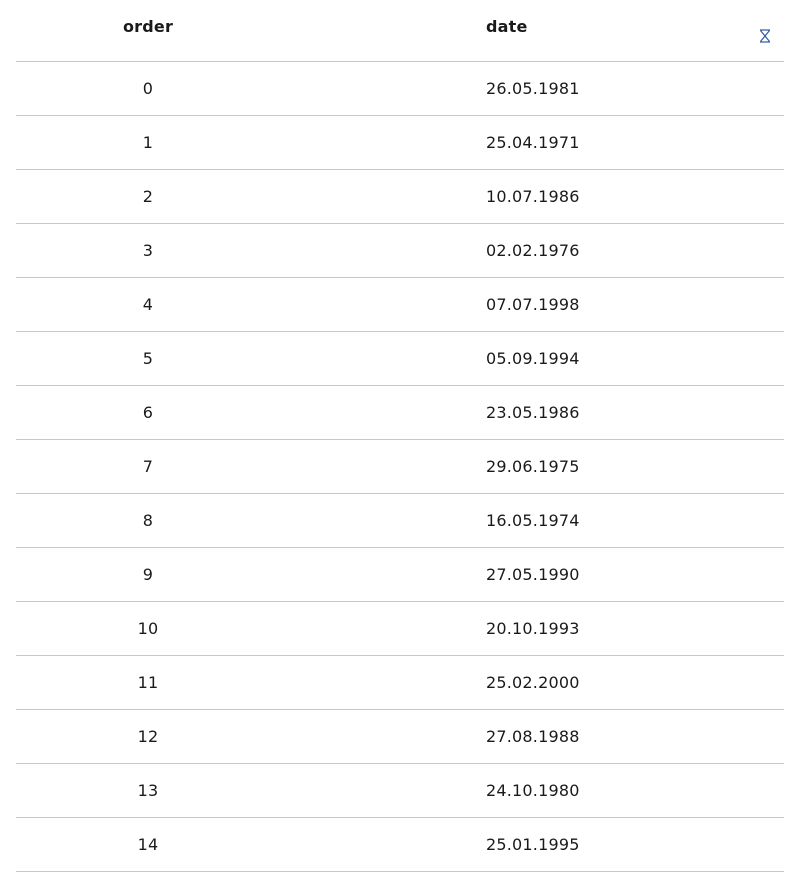 The height and width of the screenshot is (887, 800). What do you see at coordinates (148, 358) in the screenshot?
I see `cell-order: 5` at bounding box center [148, 358].